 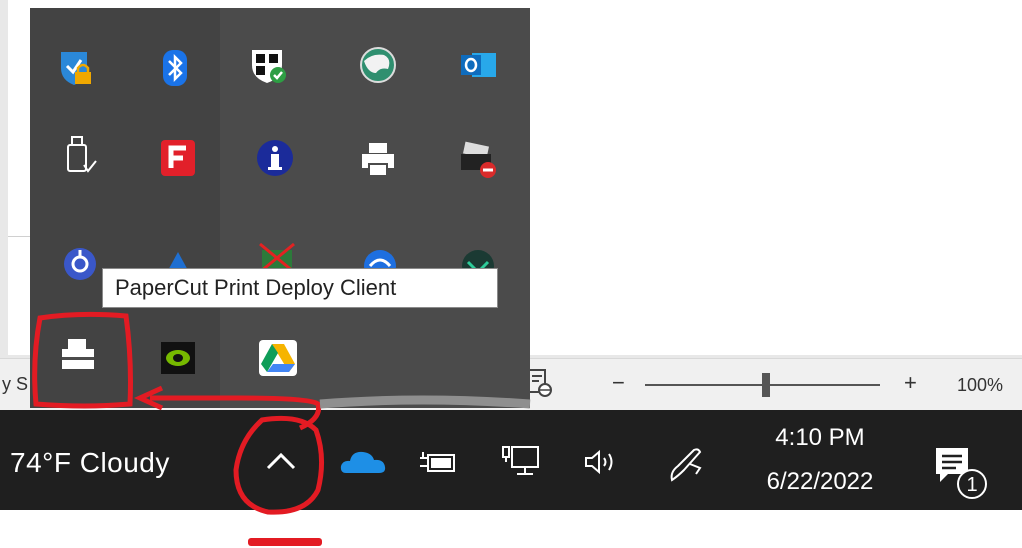 What do you see at coordinates (90, 463) in the screenshot?
I see `weather-widget: 74°F Cloudy` at bounding box center [90, 463].